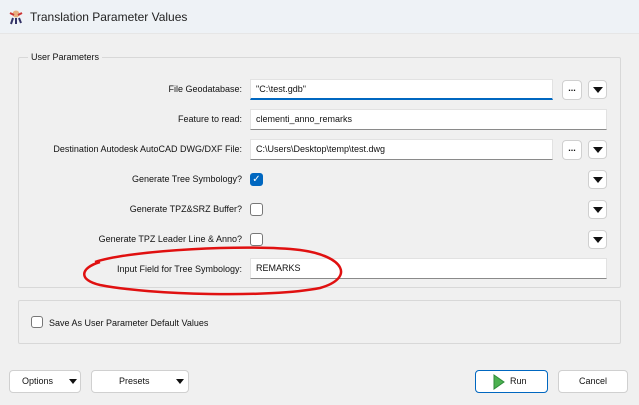 This screenshot has height=405, width=639. What do you see at coordinates (129, 323) in the screenshot?
I see `save-defaults-label: Save As User Parameter Default Values` at bounding box center [129, 323].